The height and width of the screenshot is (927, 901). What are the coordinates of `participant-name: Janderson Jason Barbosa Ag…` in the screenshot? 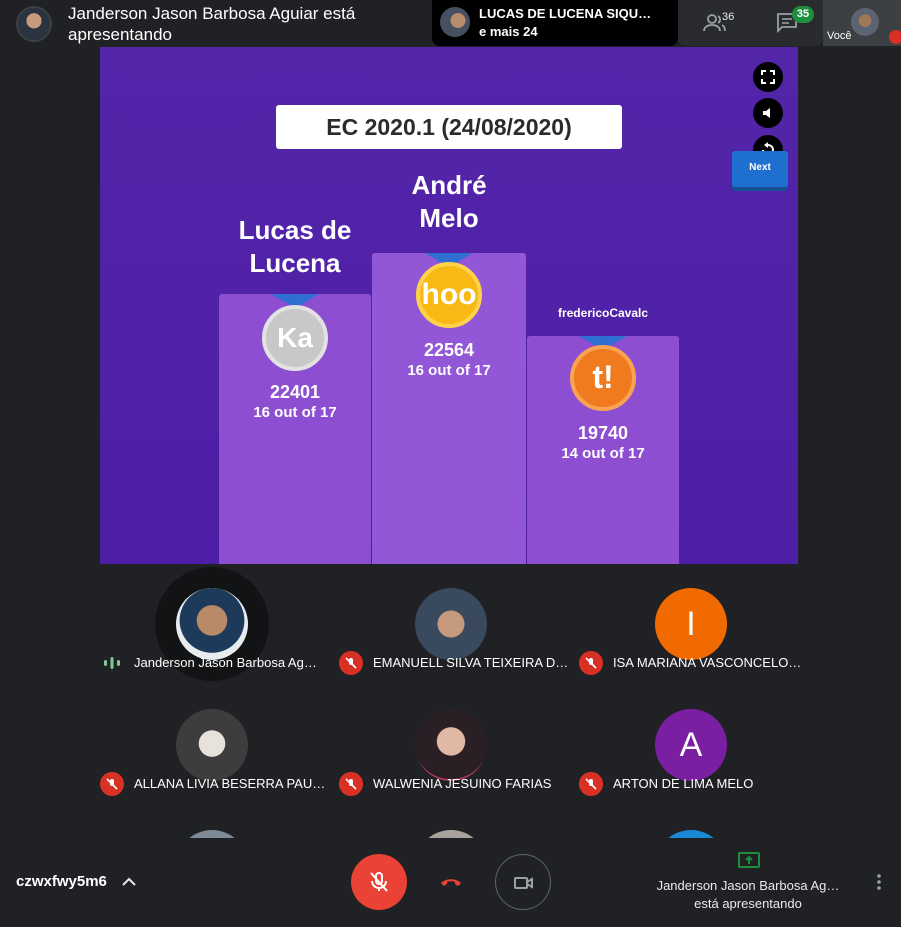 It's located at (225, 662).